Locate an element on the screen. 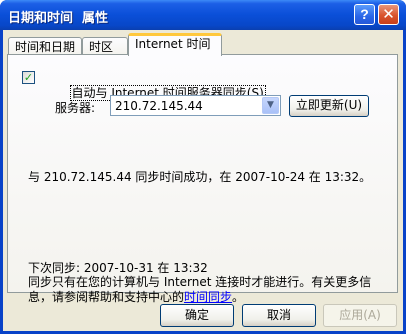 Image resolution: width=406 pixels, height=334 pixels. time-sync-help-link: 时间同步 is located at coordinates (208, 297).